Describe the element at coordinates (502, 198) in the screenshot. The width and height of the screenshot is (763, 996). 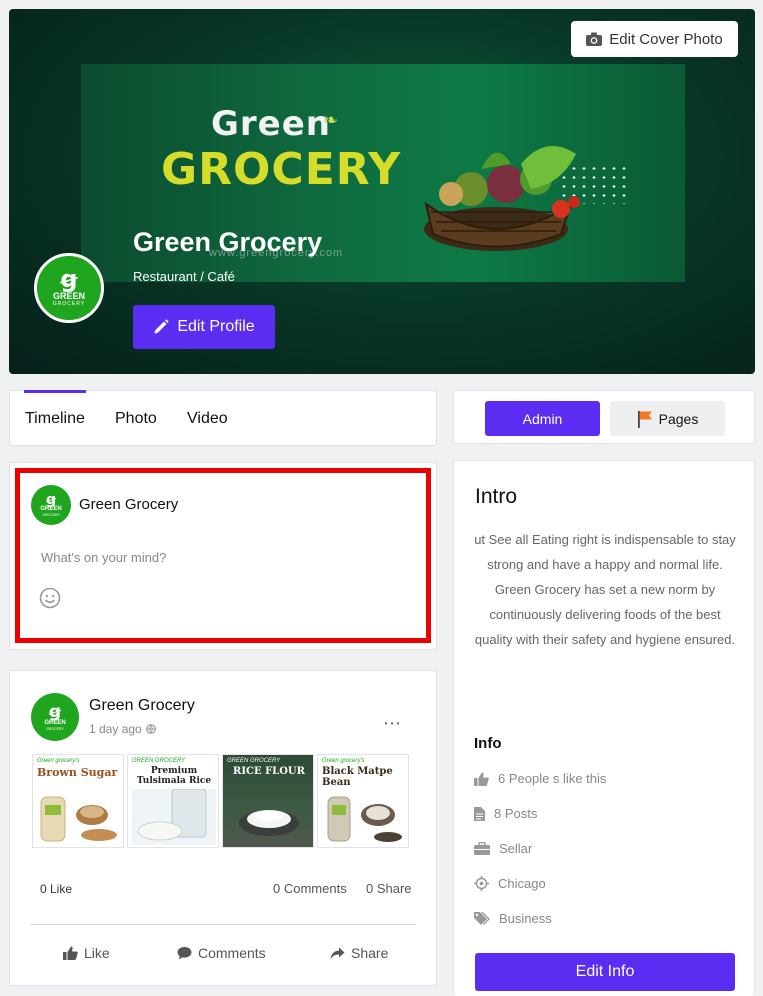
I see `vegetable-basket-image` at that location.